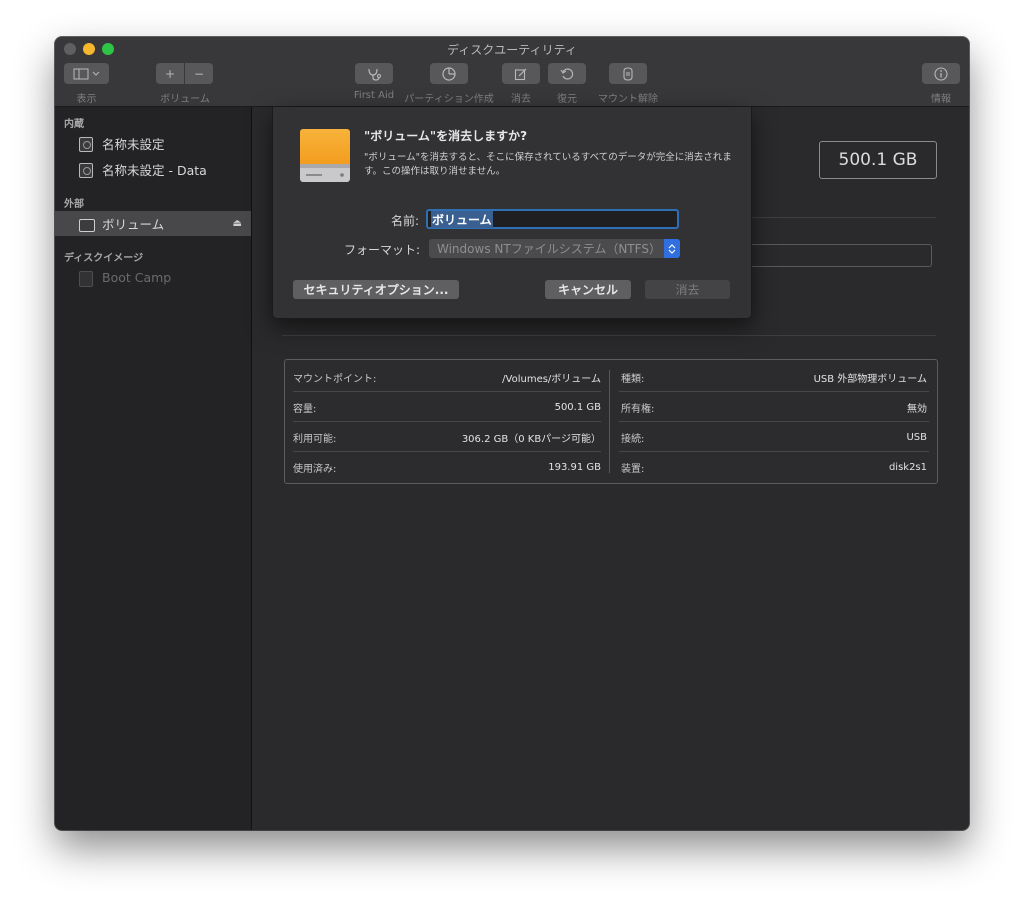 The image size is (1024, 903). What do you see at coordinates (447, 467) in the screenshot?
I see `info-row: 使用済み: 193.91 GB` at bounding box center [447, 467].